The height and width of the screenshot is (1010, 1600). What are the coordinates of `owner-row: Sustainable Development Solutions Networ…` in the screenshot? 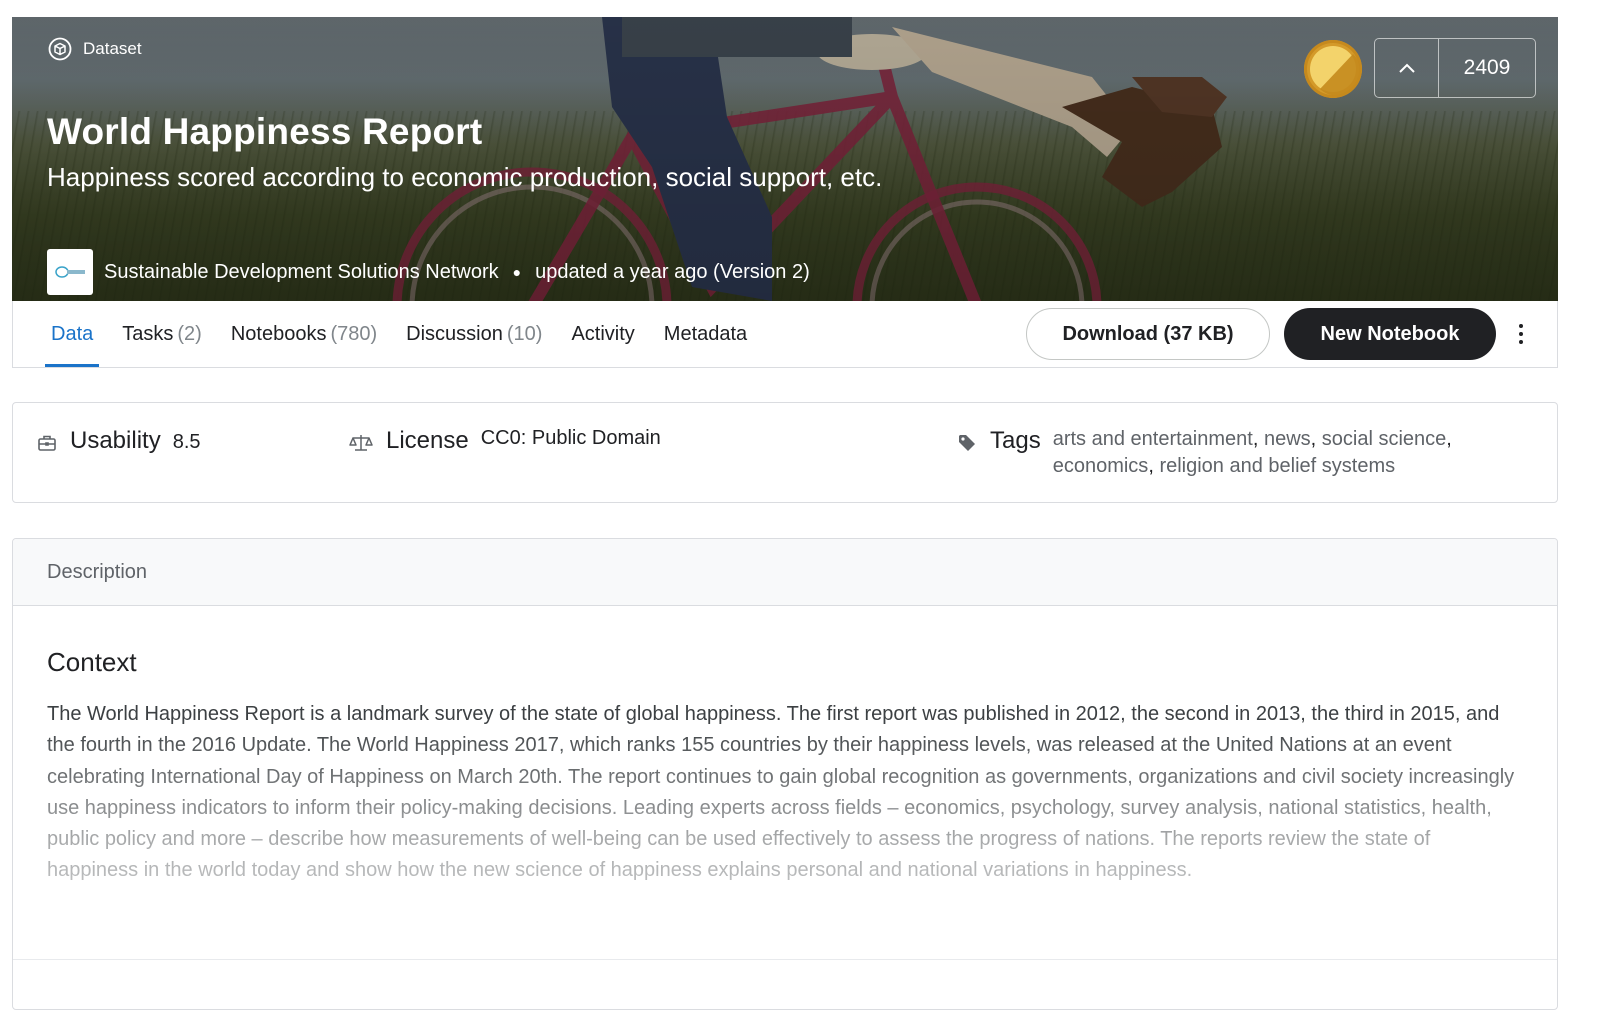 It's located at (428, 272).